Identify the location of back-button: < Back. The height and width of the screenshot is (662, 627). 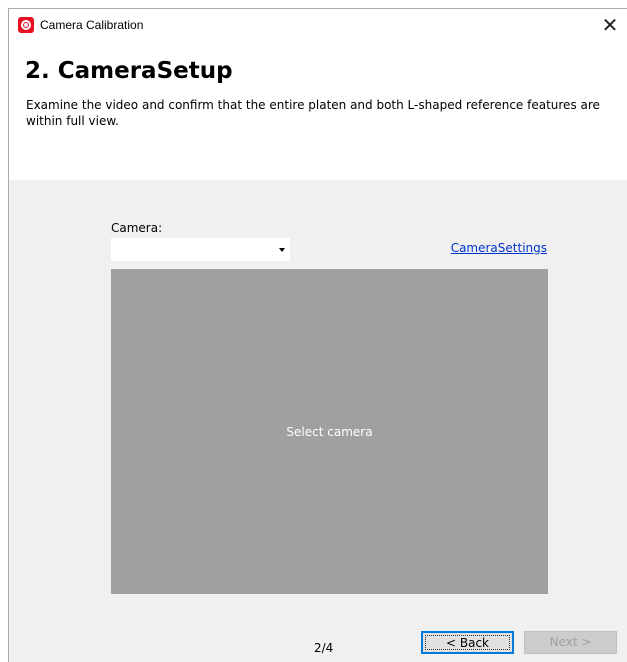
(467, 642).